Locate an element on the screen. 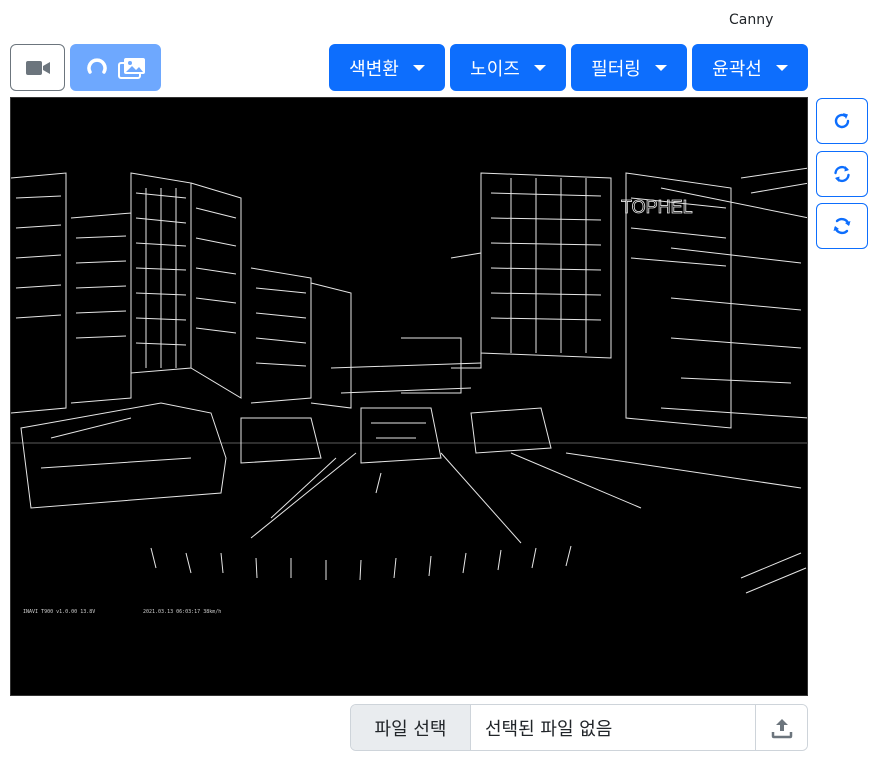 Image resolution: width=875 pixels, height=758 pixels. osd-mid-text: 2021.03.13 06:03:17 38km/h is located at coordinates (182, 612).